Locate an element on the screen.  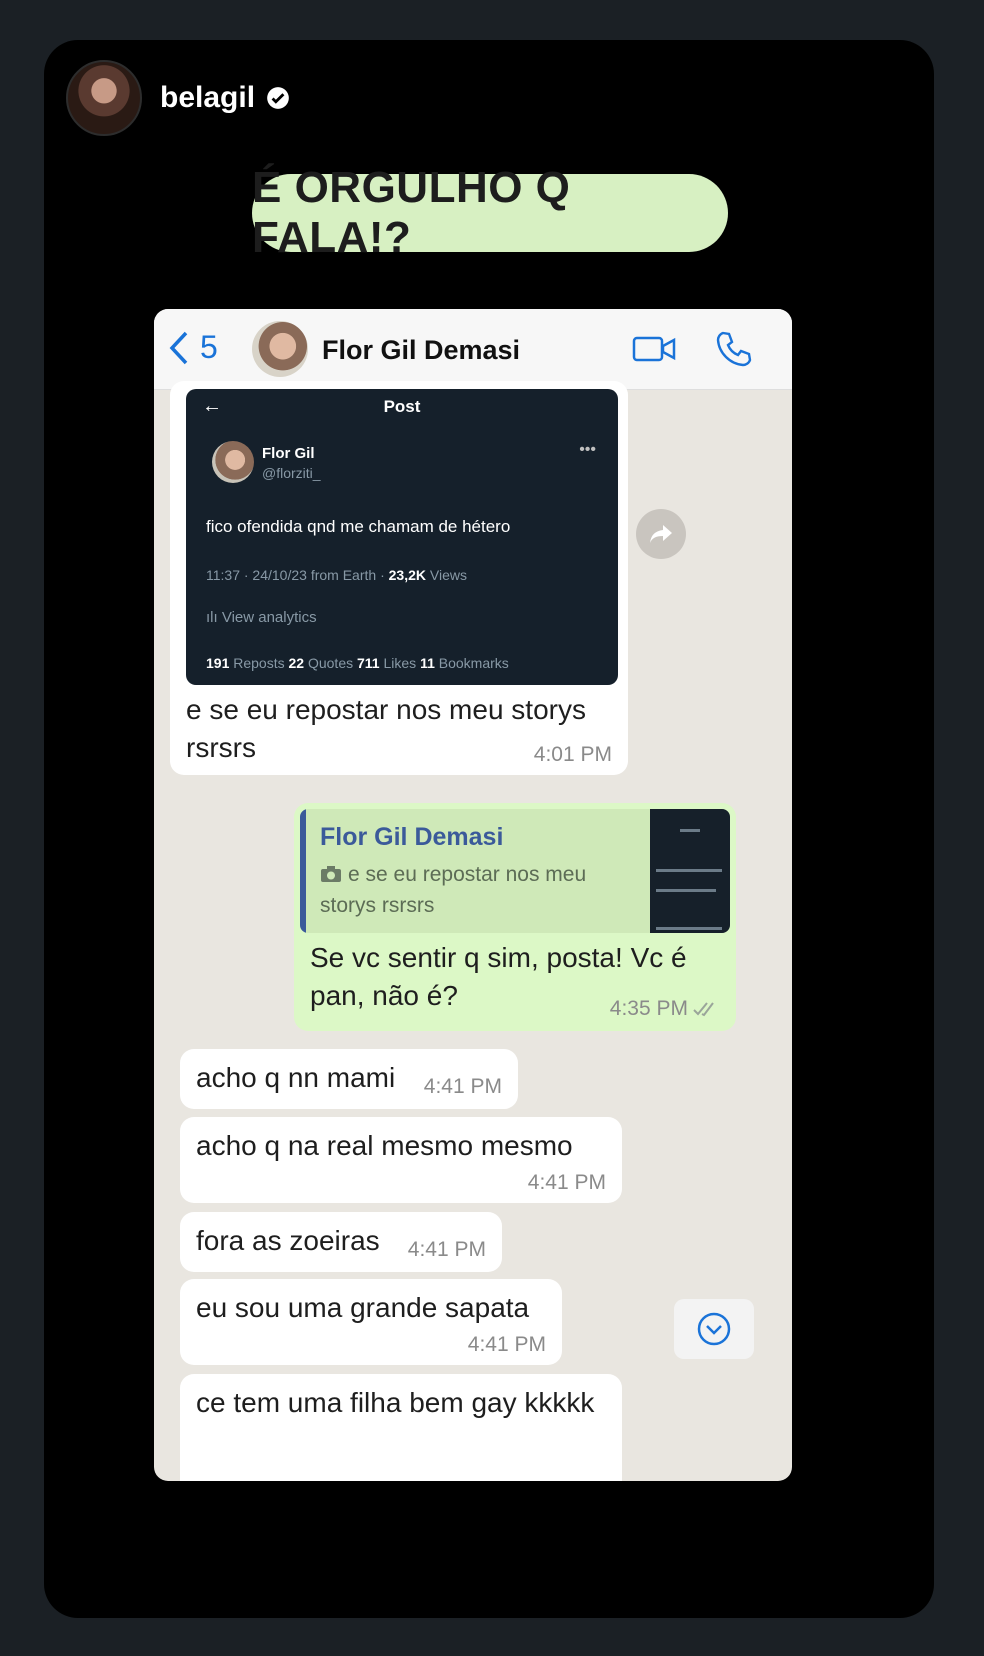
message-time: 4:01 PM is located at coordinates (572, 754).